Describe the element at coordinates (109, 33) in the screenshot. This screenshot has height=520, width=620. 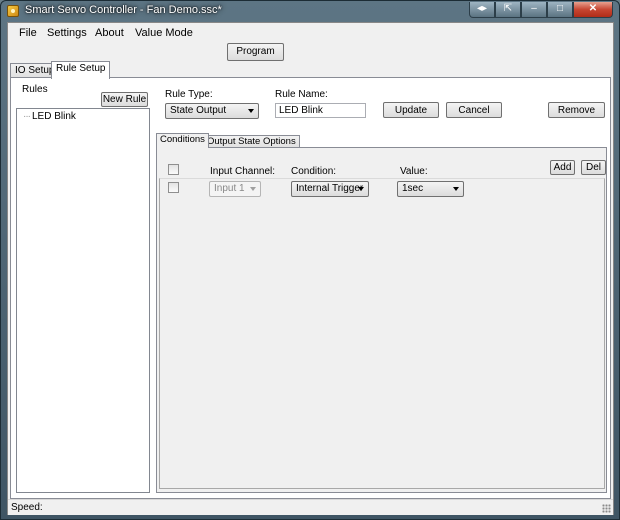
I see `menu-about: About` at that location.